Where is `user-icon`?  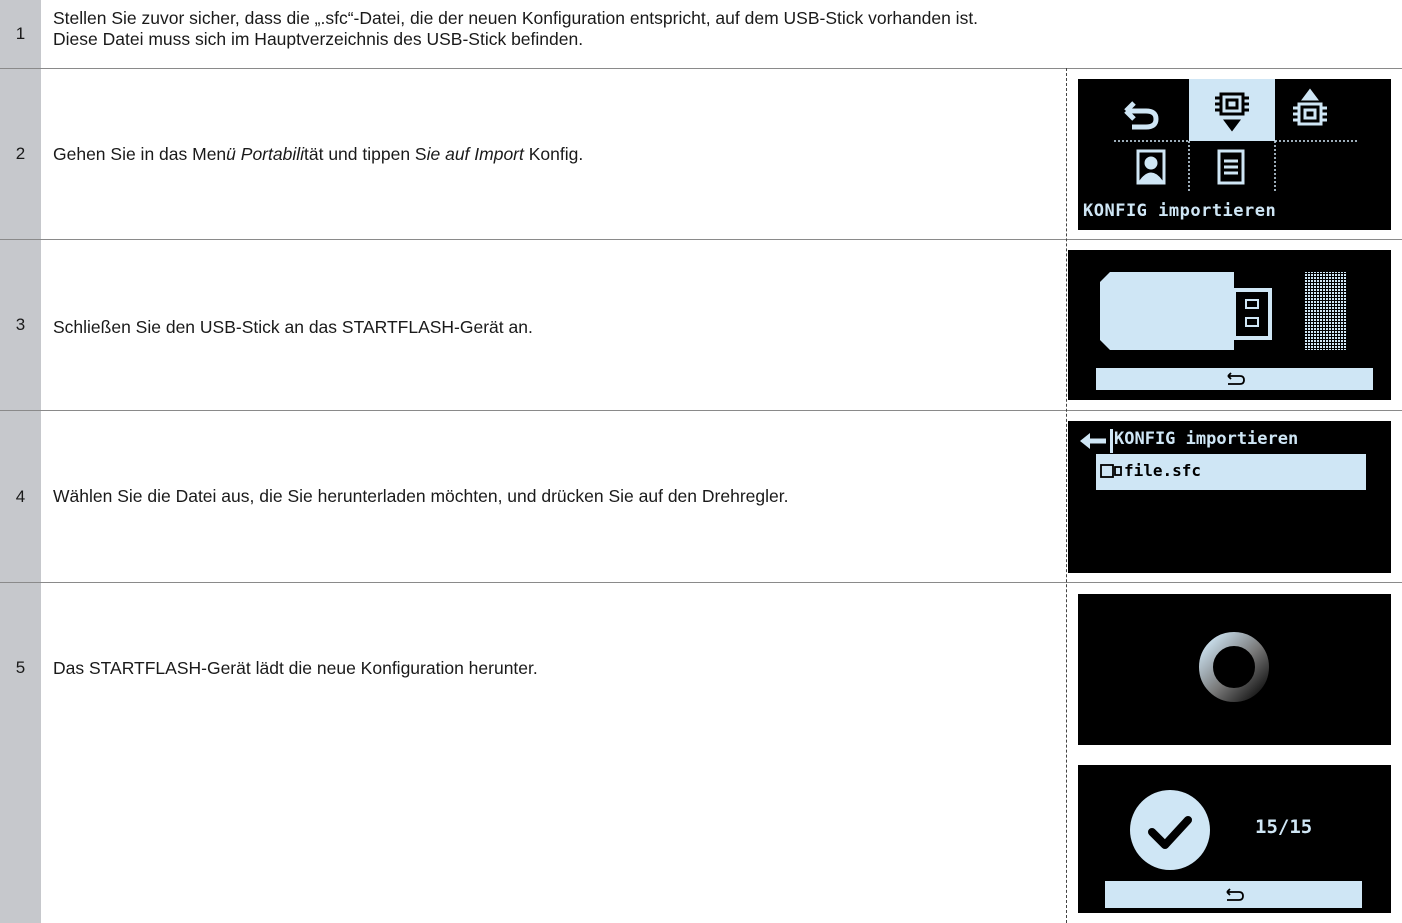 user-icon is located at coordinates (1151, 167).